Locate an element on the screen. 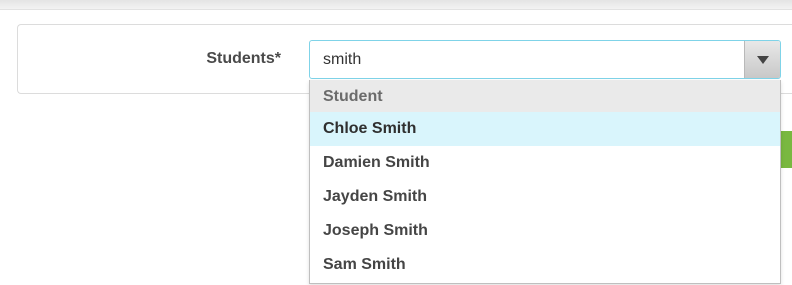  dropdown-item-label: Sam Smith is located at coordinates (364, 264).